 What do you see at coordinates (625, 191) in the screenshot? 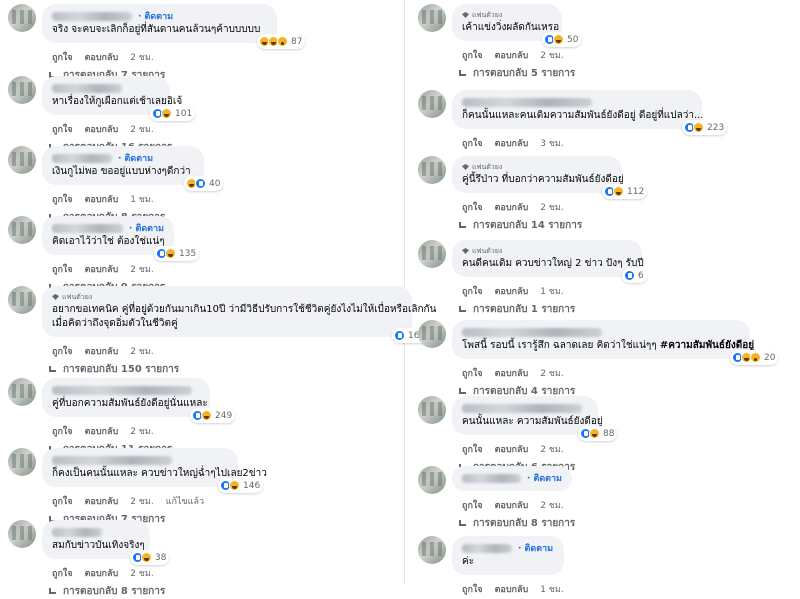
I see `reaction-summary: 112` at bounding box center [625, 191].